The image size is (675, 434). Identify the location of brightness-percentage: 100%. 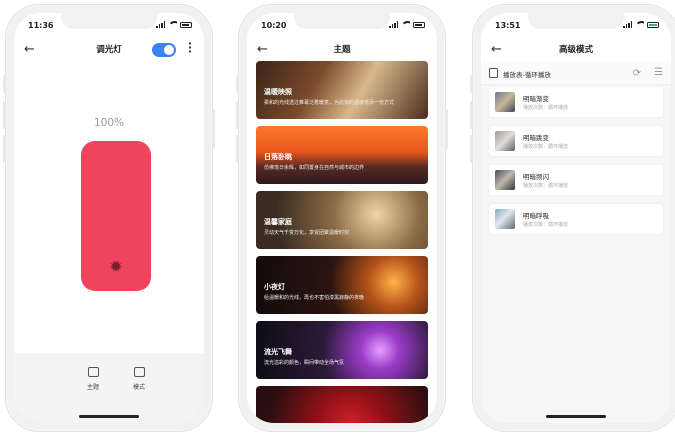
(109, 123).